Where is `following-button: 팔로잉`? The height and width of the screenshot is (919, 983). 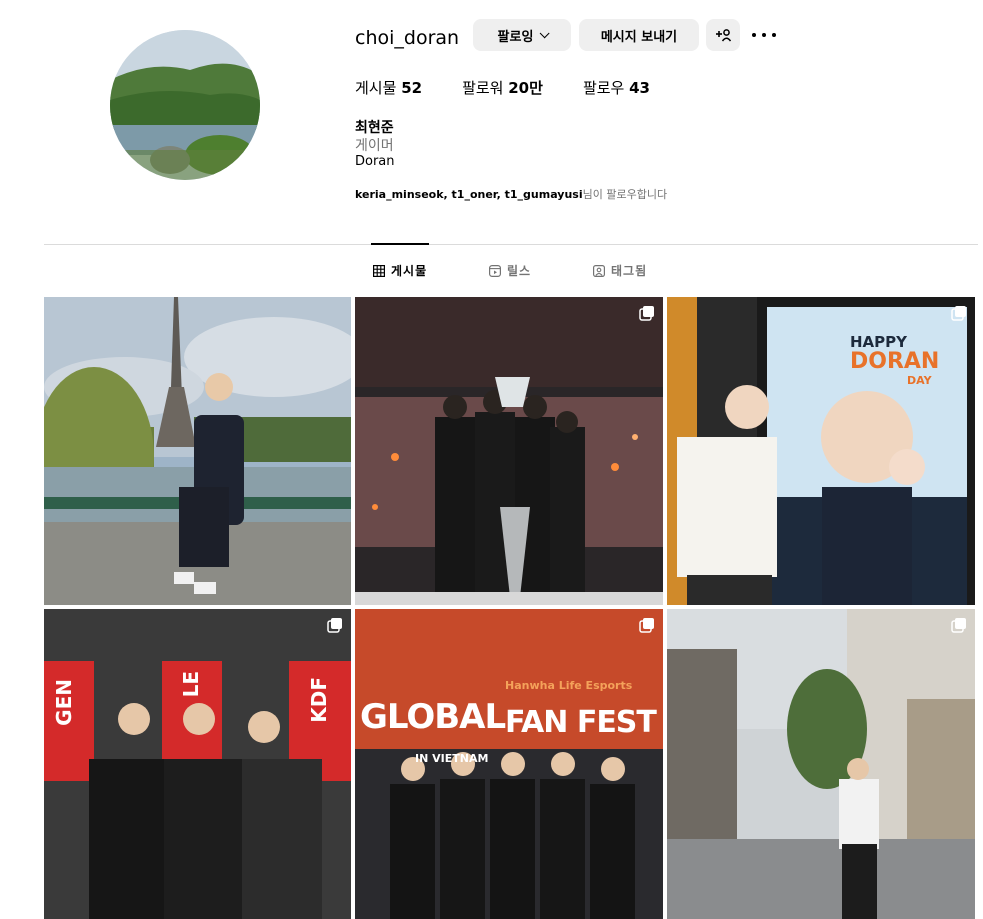
following-button: 팔로잉 is located at coordinates (522, 35).